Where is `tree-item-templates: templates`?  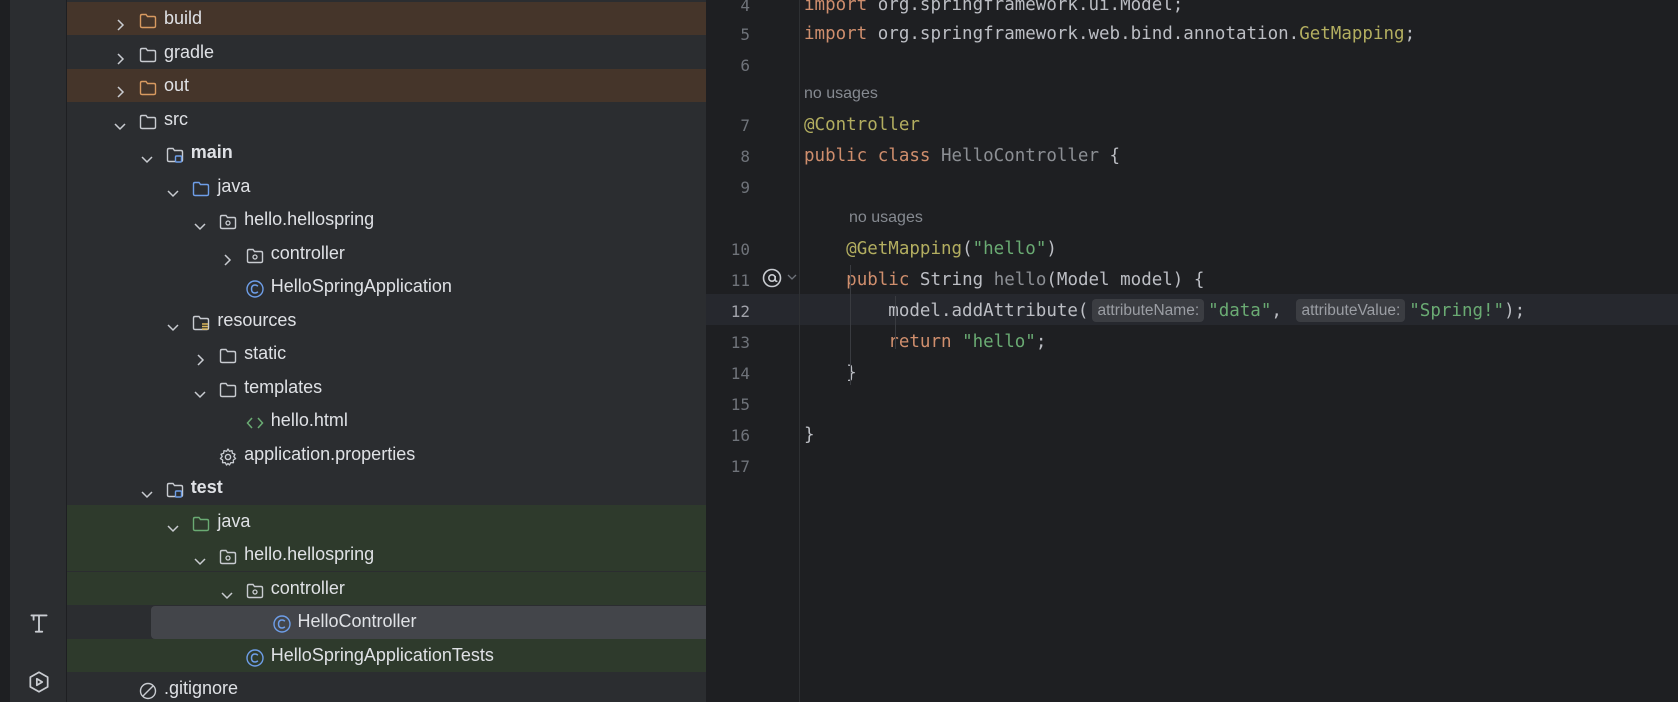 tree-item-templates: templates is located at coordinates (386, 387).